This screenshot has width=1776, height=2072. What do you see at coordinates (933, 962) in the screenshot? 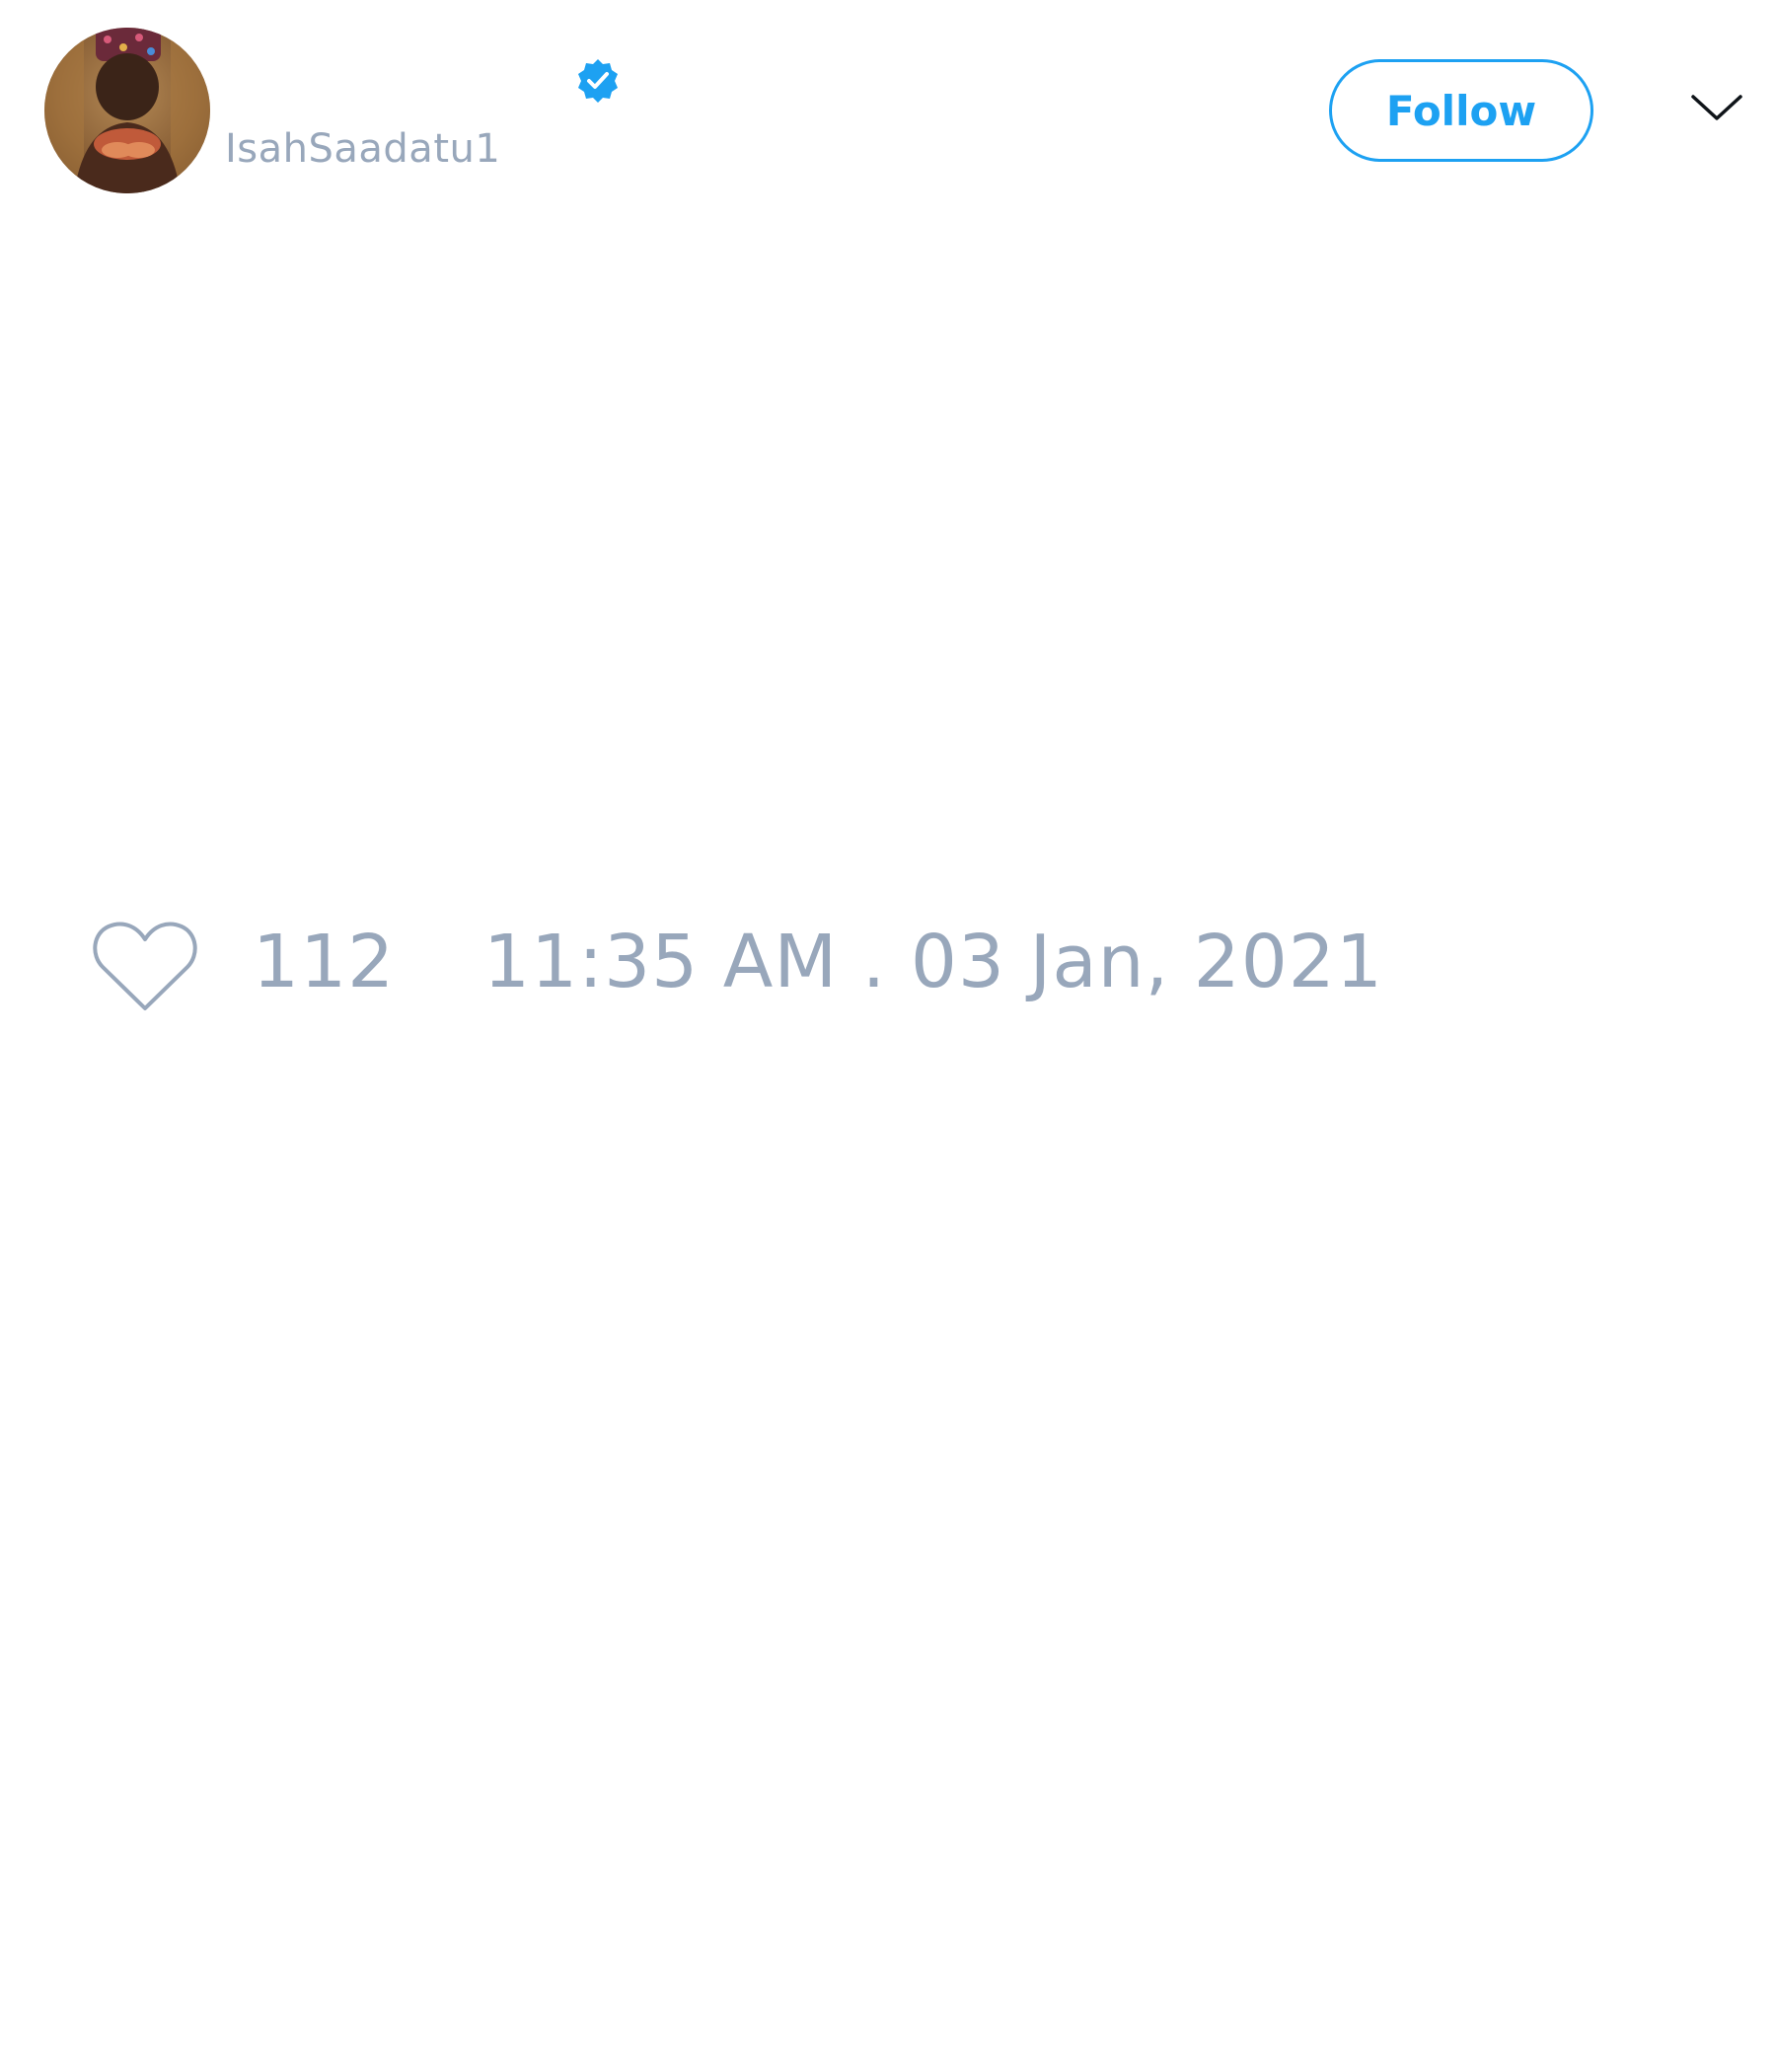
I see `tweet-timestamp: 11:35 AM . 03 Jan, 2021` at bounding box center [933, 962].